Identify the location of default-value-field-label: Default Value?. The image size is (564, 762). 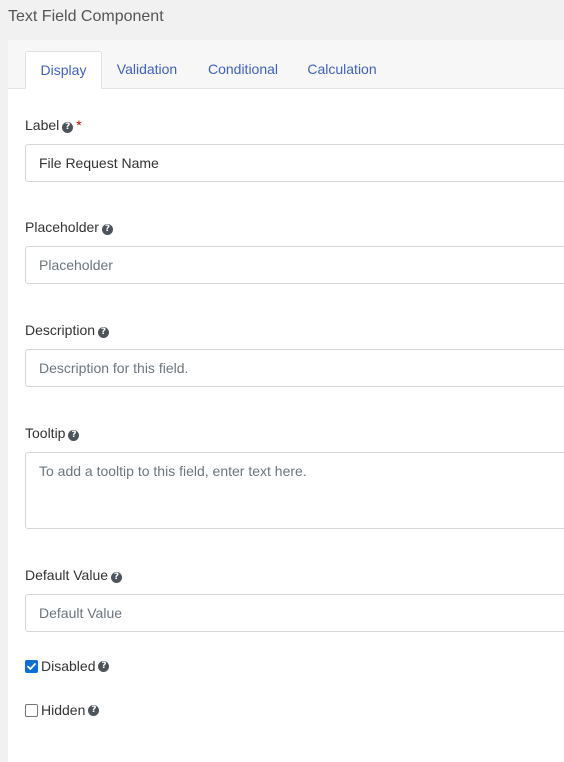
(74, 575).